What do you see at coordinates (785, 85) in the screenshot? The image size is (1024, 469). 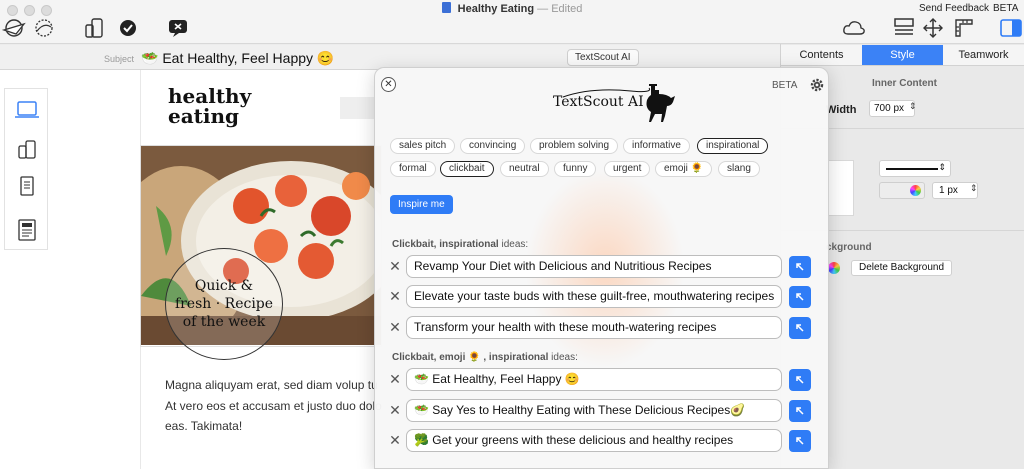 I see `popup-beta-label: BETA` at bounding box center [785, 85].